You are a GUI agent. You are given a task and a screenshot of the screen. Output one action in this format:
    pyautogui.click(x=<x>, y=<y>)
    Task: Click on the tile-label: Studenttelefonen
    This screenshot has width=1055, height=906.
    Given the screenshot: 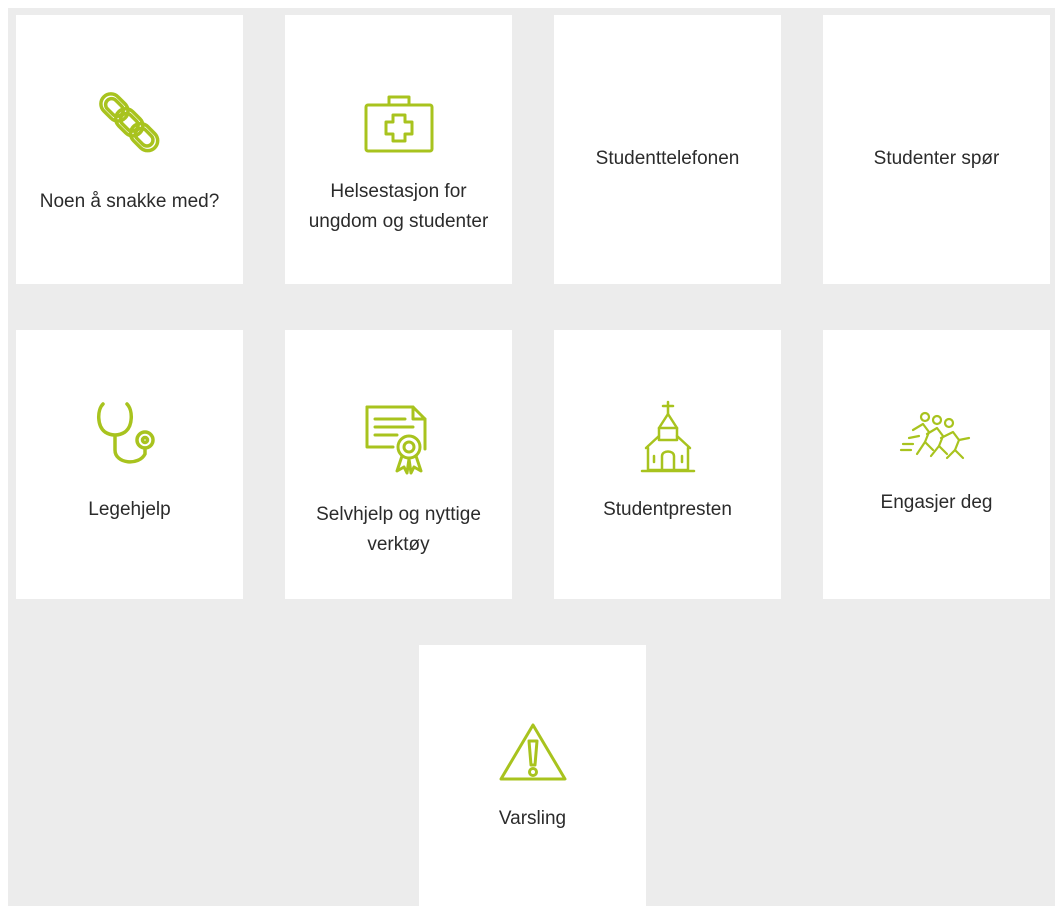 What is the action you would take?
    pyautogui.click(x=667, y=158)
    